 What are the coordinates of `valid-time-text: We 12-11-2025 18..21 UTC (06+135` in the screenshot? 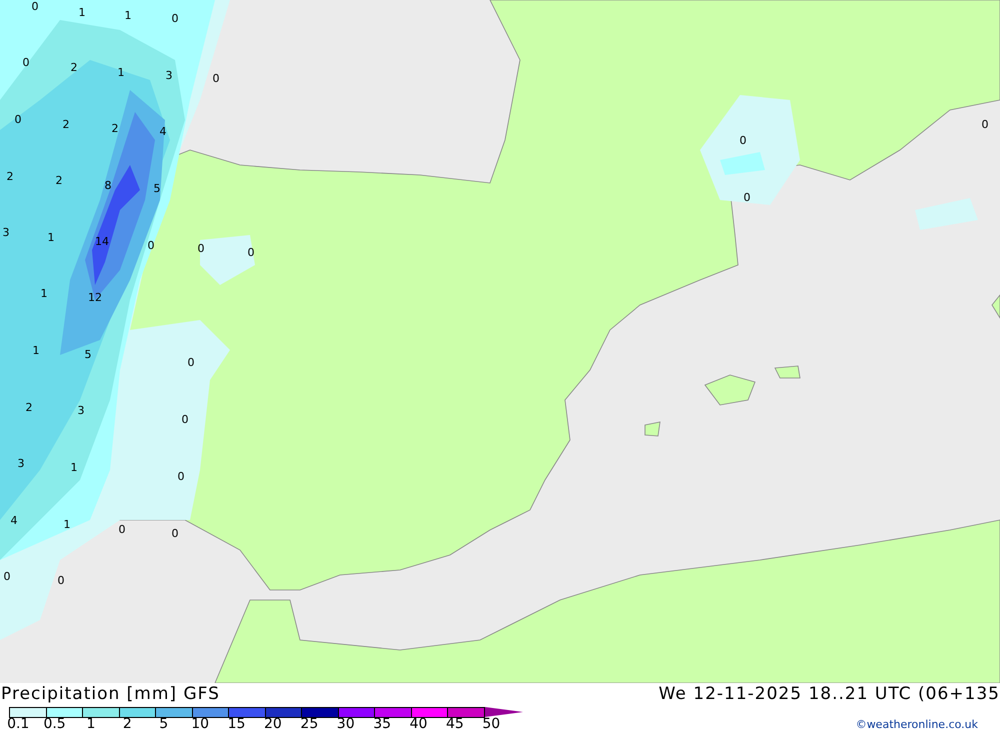 It's located at (829, 694).